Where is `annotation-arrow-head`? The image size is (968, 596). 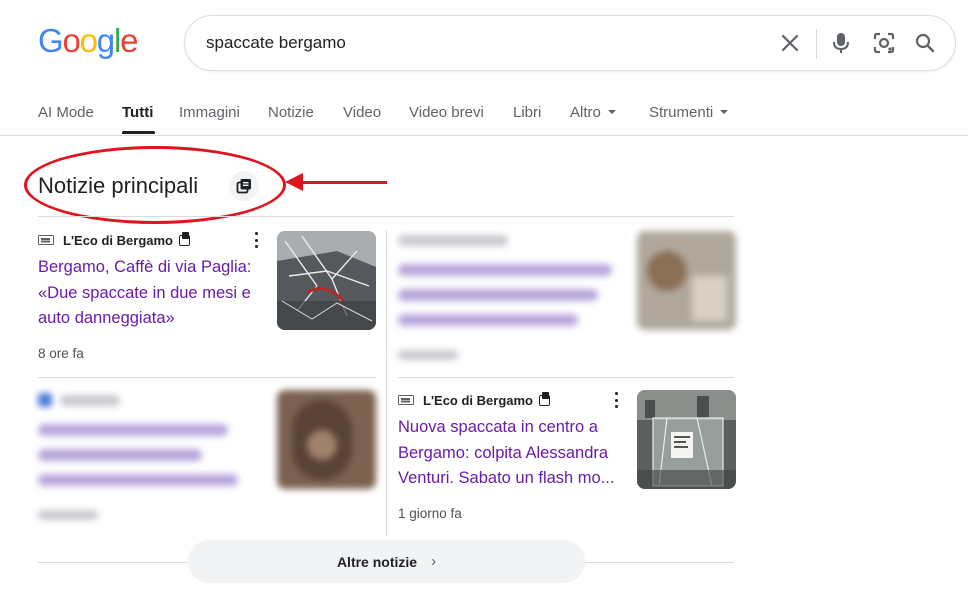 annotation-arrow-head is located at coordinates (294, 182).